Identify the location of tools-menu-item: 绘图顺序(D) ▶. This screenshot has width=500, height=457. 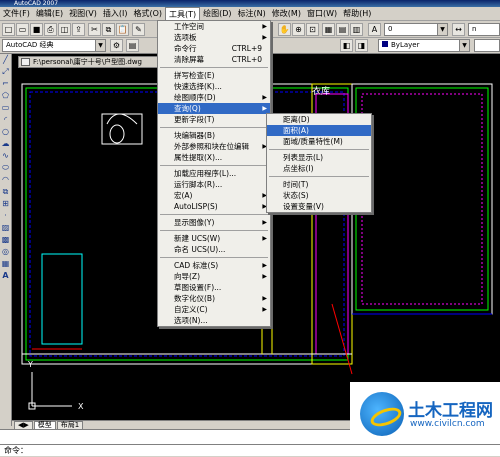
(214, 97).